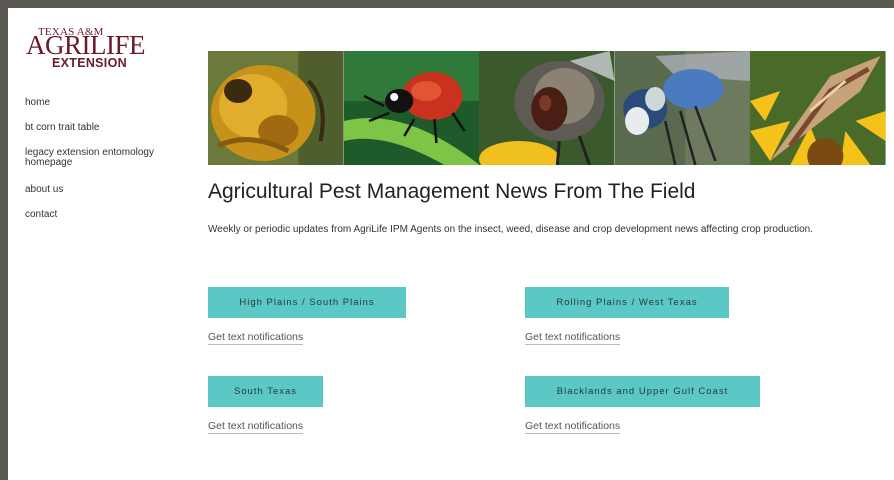 This screenshot has width=894, height=480. What do you see at coordinates (276, 108) in the screenshot?
I see `beetle-photo` at bounding box center [276, 108].